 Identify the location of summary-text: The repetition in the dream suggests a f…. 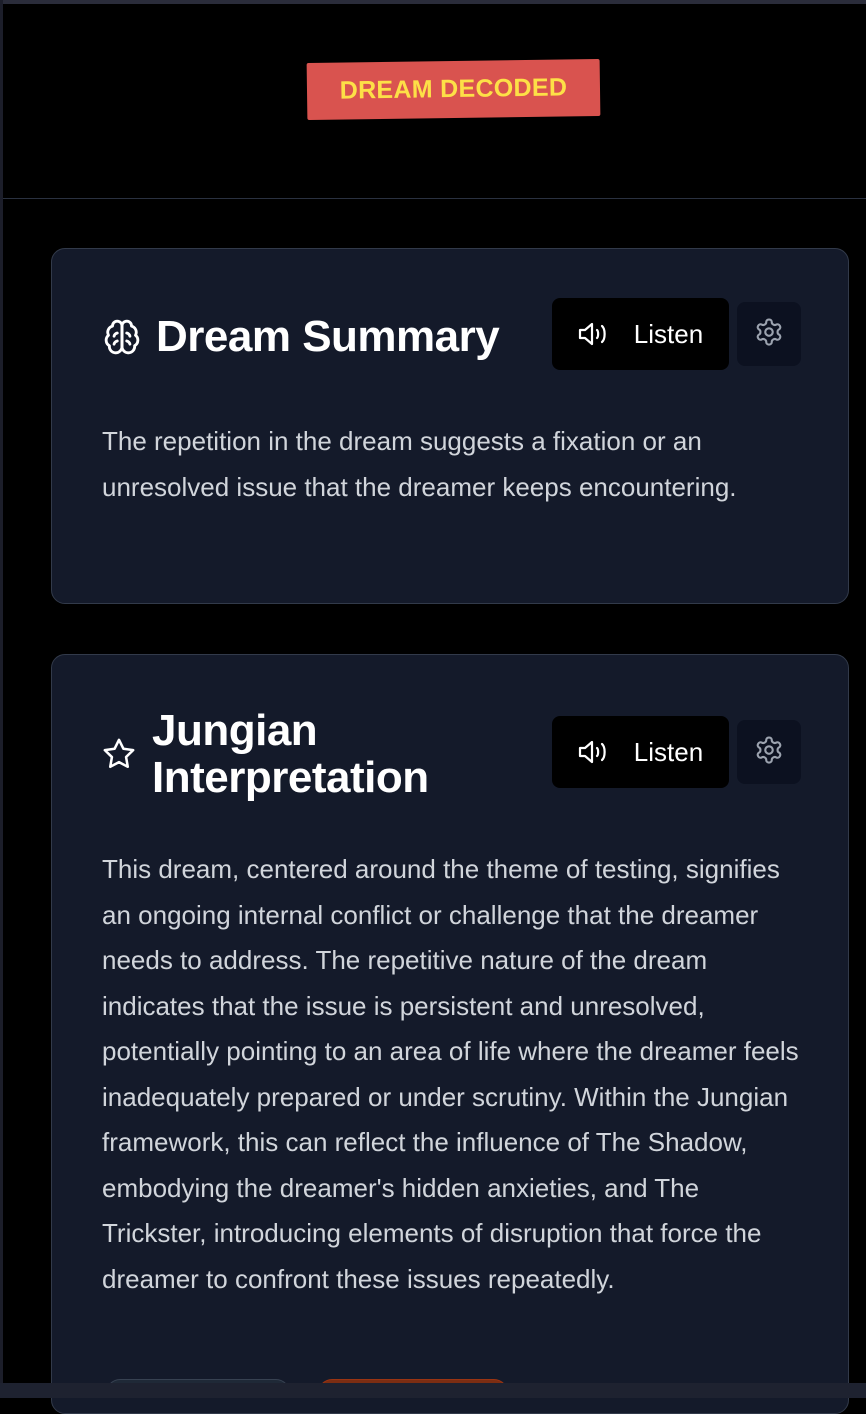
(419, 464).